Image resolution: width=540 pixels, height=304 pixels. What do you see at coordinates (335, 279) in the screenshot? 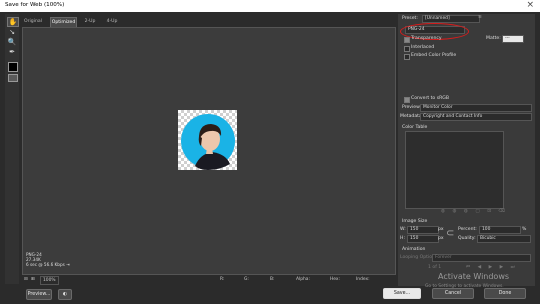
I see `status-hex: Hex:` at bounding box center [335, 279].